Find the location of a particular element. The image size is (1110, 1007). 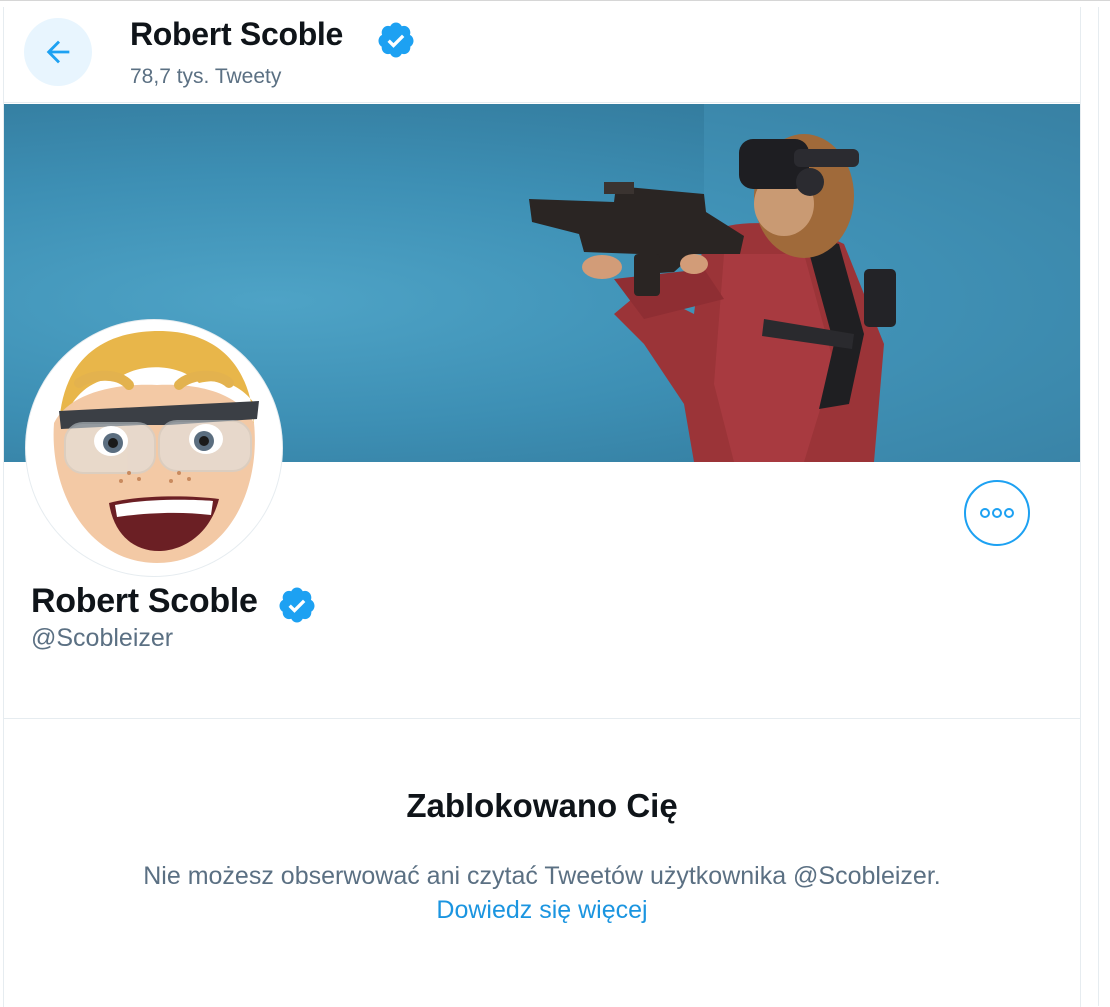

arrow-left-icon is located at coordinates (58, 52).